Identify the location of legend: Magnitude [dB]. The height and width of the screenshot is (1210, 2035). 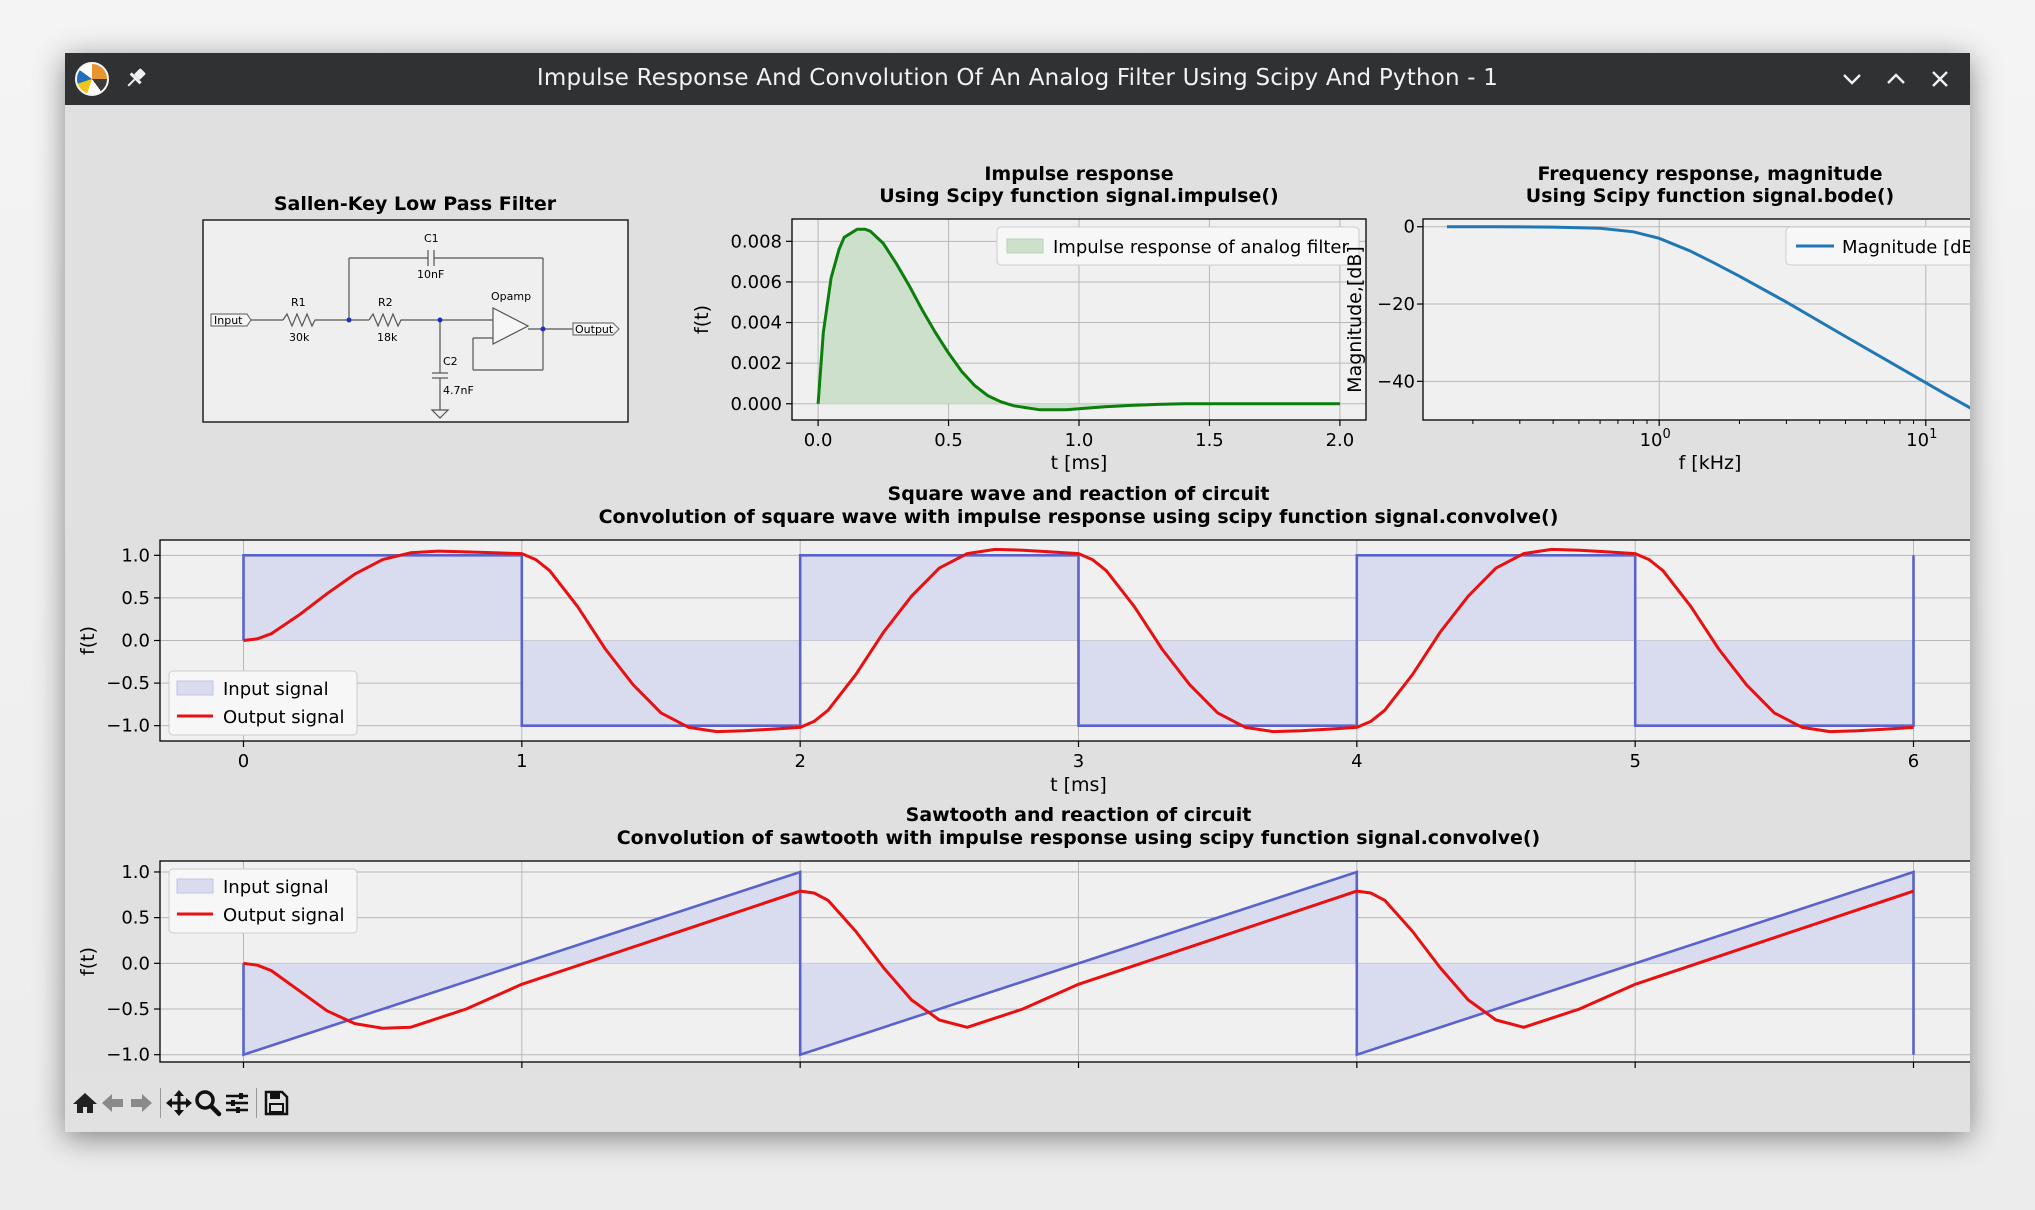
(1877, 246).